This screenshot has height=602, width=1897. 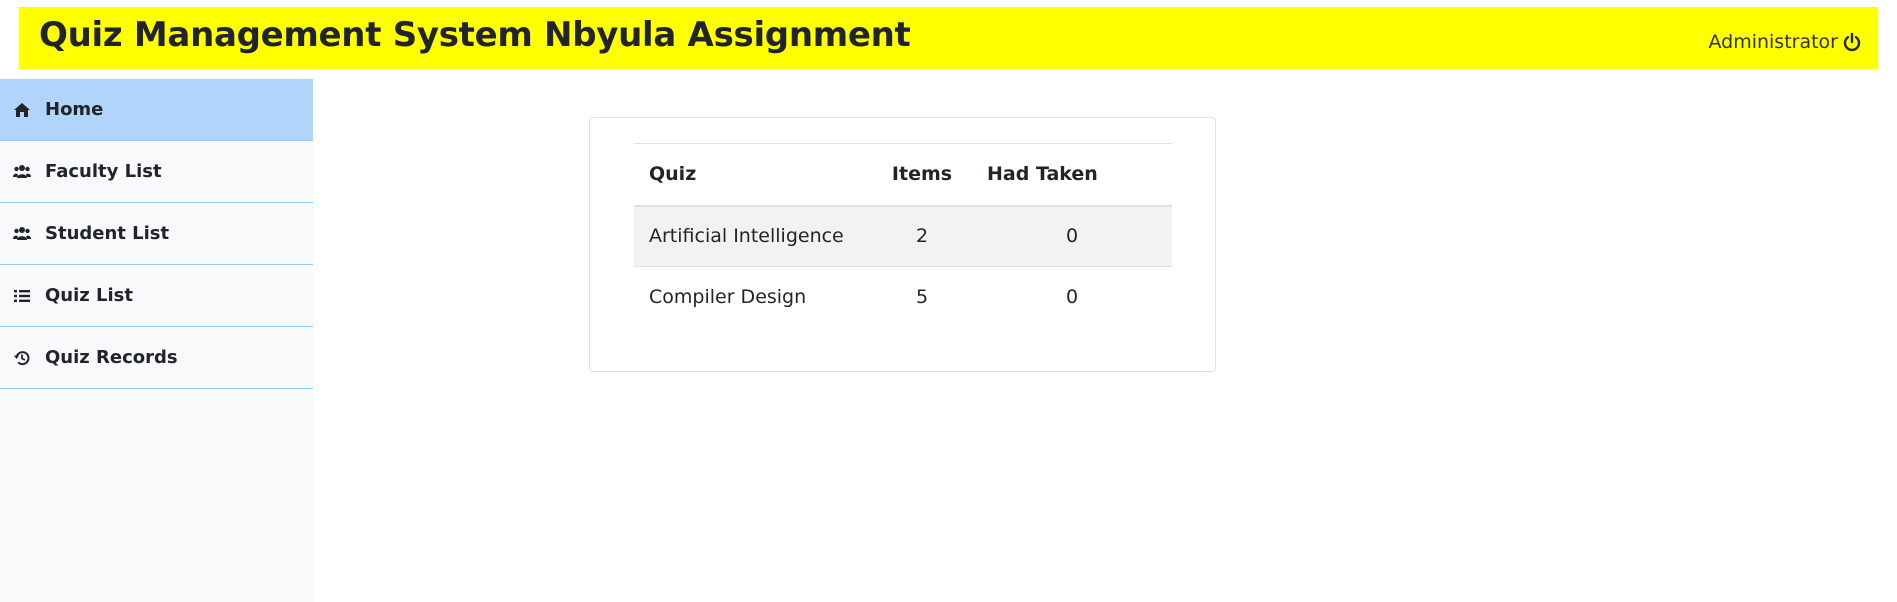 What do you see at coordinates (753, 175) in the screenshot?
I see `column-header-quiz: Quiz` at bounding box center [753, 175].